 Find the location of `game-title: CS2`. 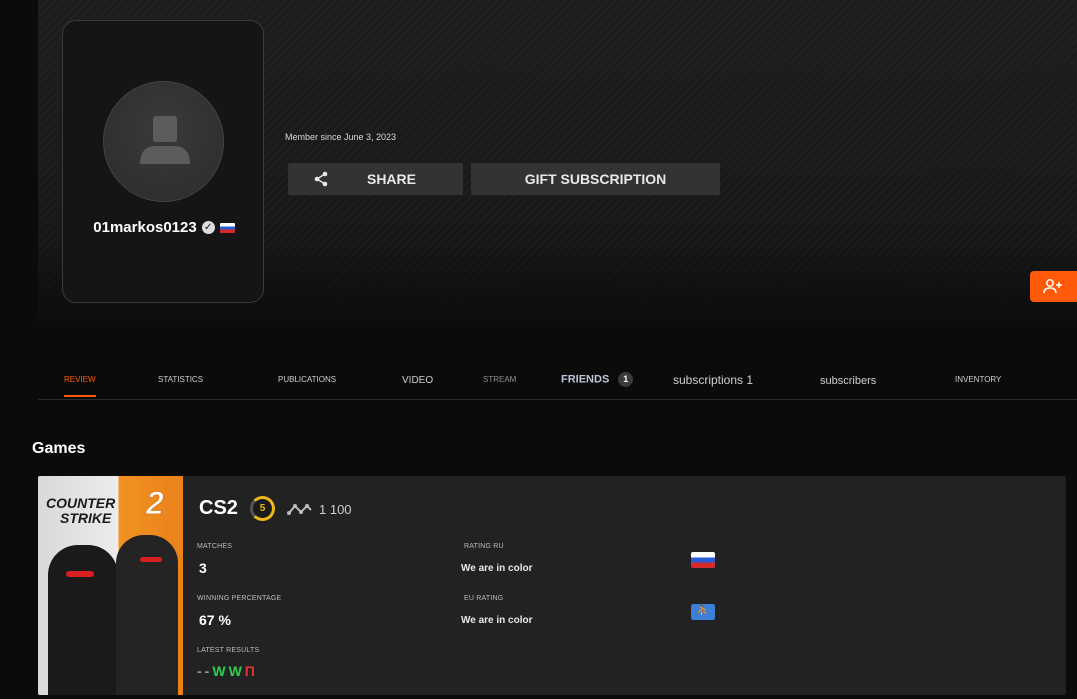

game-title: CS2 is located at coordinates (218, 508).